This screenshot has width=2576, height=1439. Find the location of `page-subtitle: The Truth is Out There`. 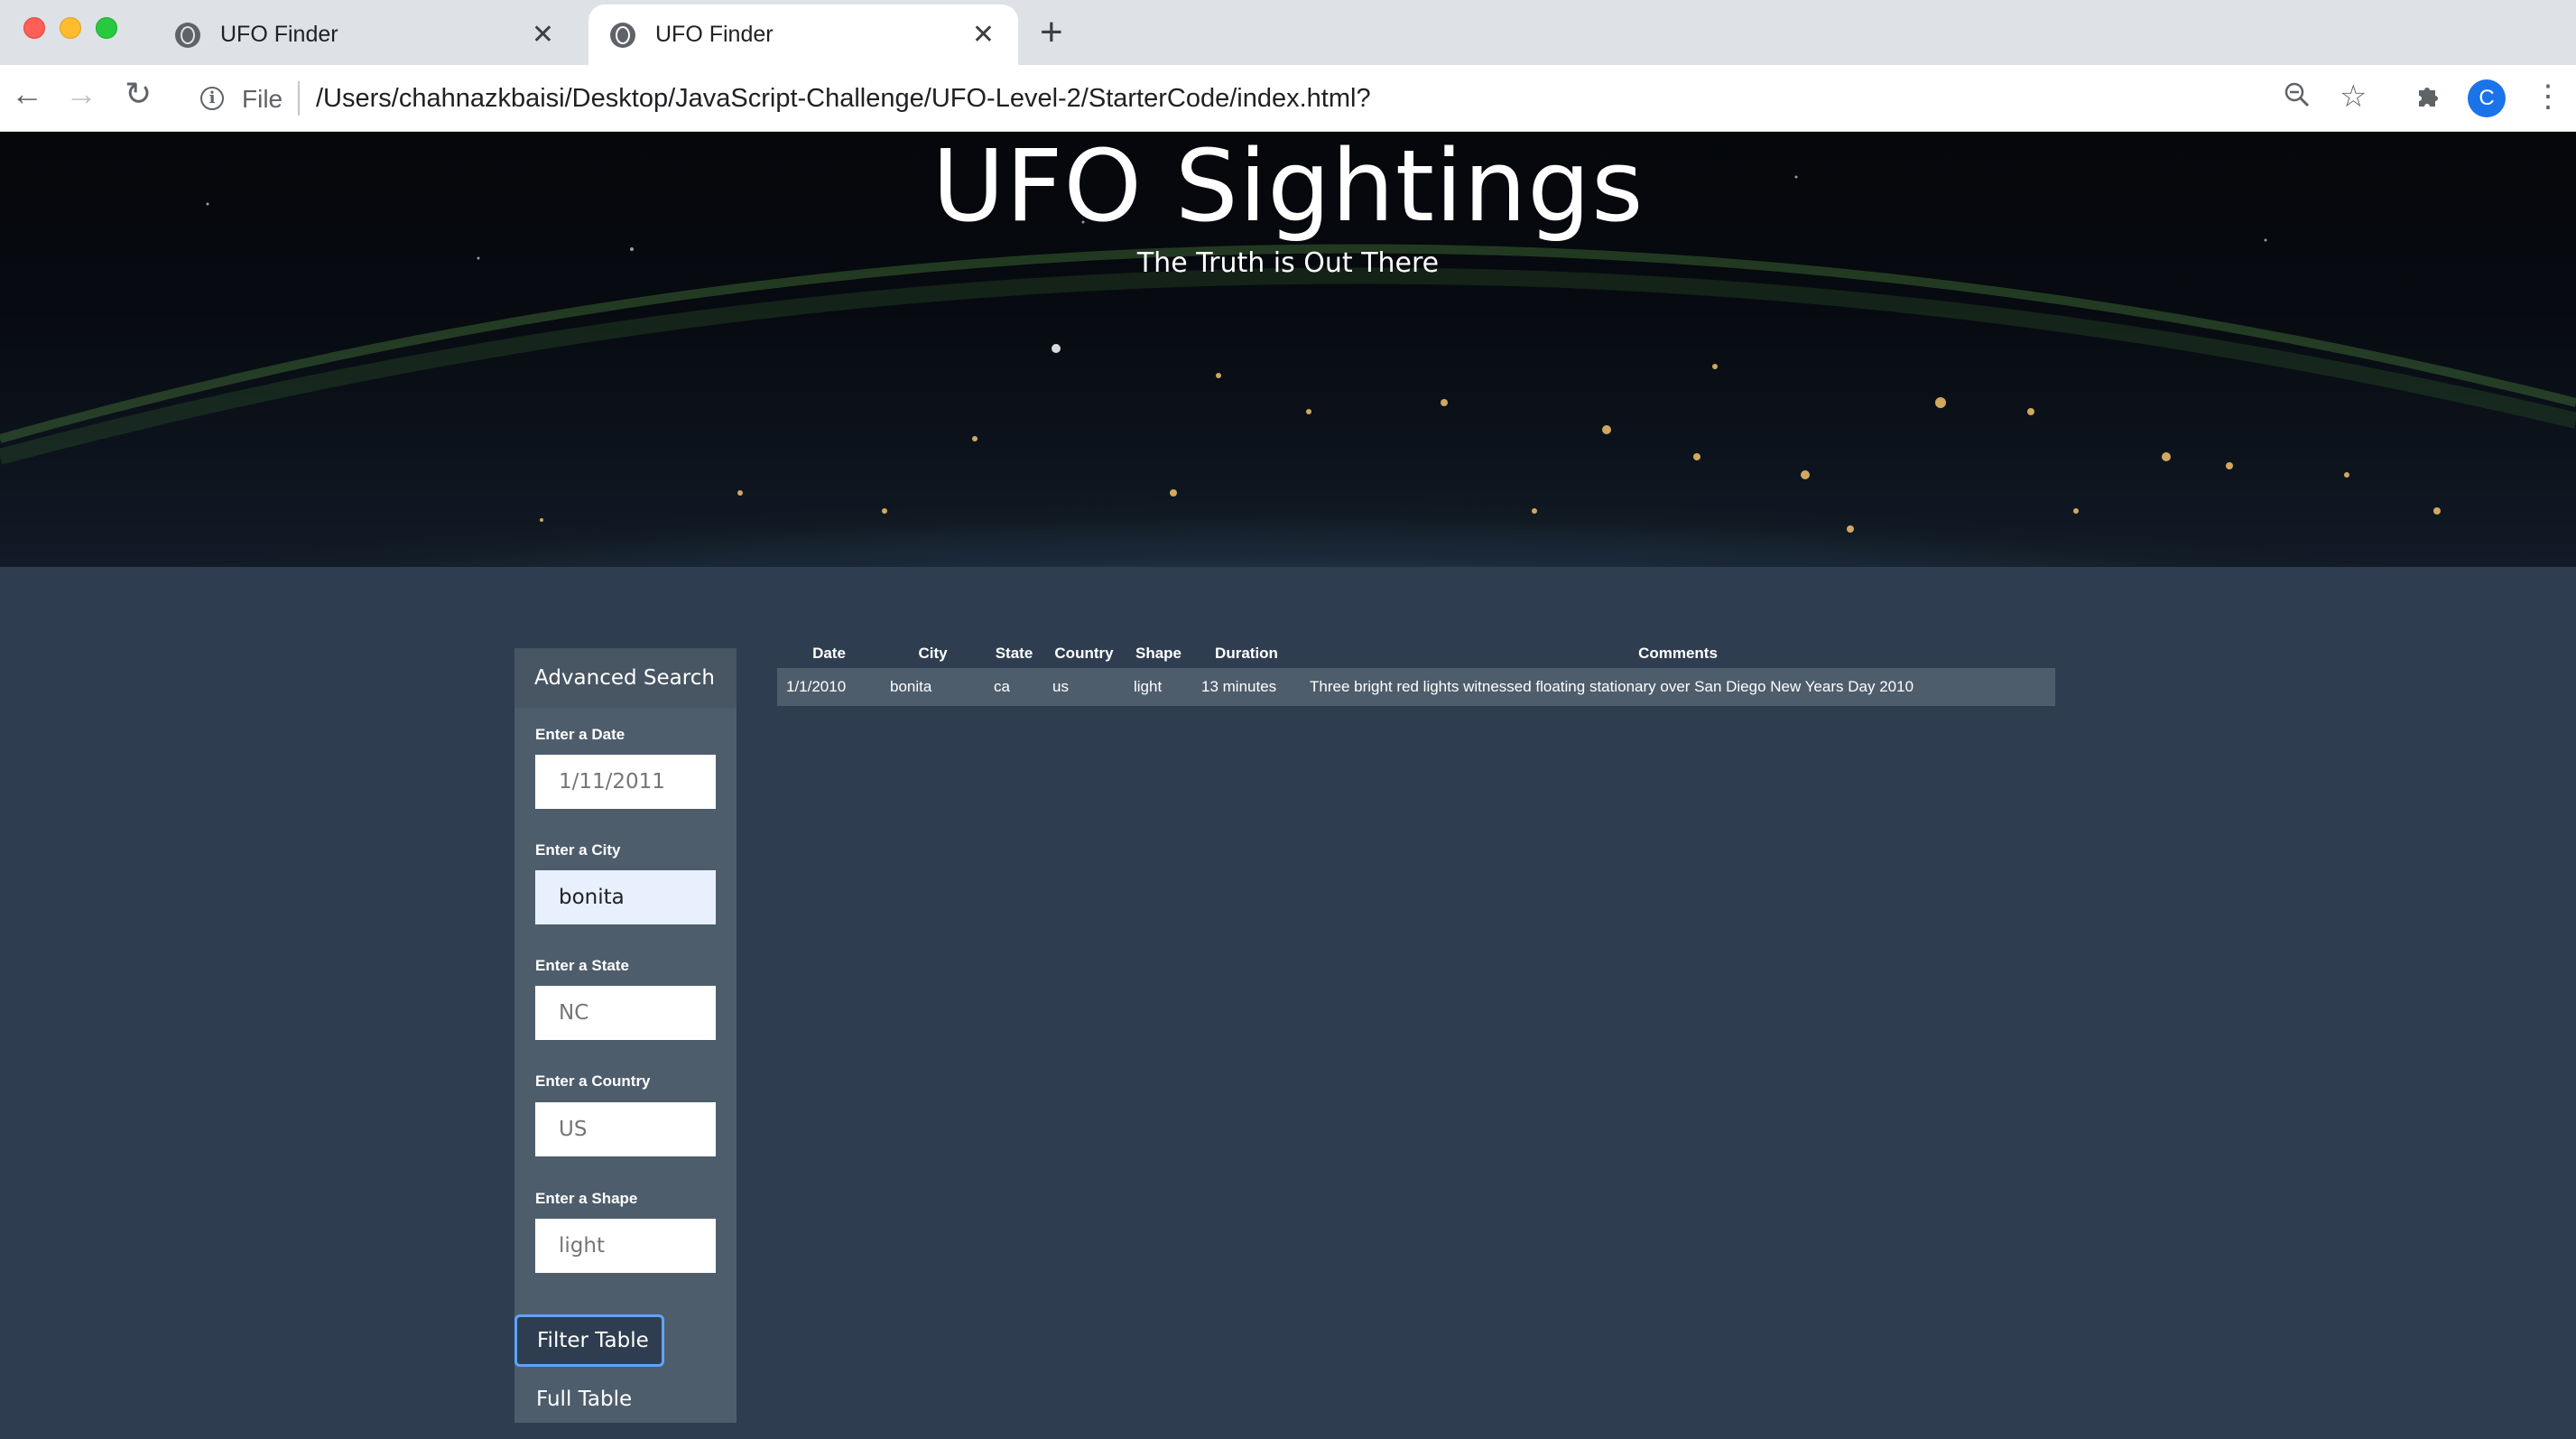

page-subtitle: The Truth is Out There is located at coordinates (1288, 263).